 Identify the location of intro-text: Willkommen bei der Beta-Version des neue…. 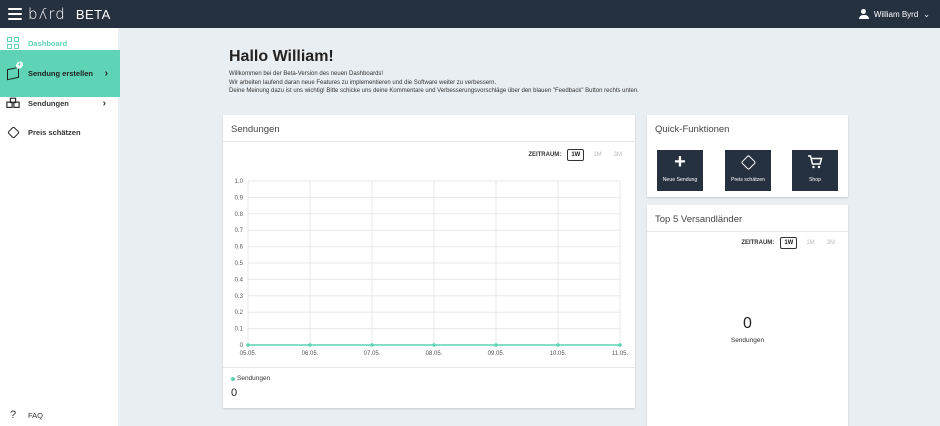
(434, 83).